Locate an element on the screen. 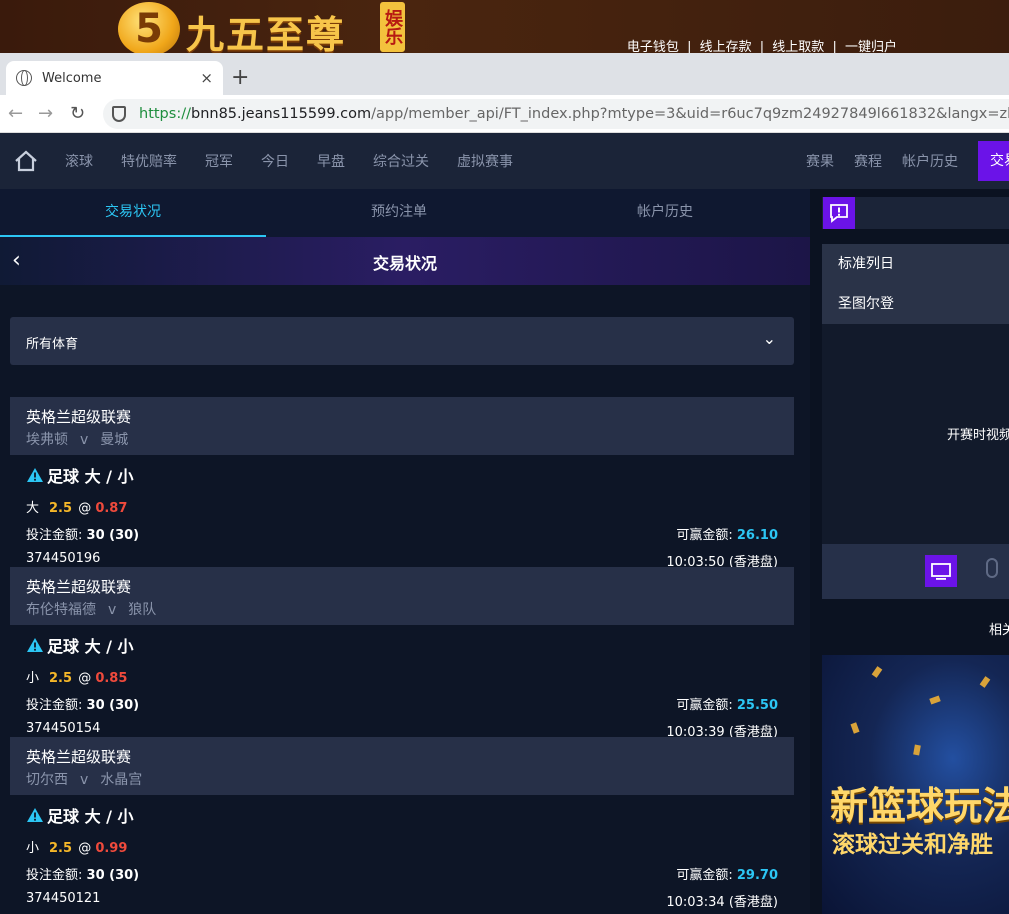 The height and width of the screenshot is (914, 1009). browser-tab-bar: Welcome × + is located at coordinates (504, 74).